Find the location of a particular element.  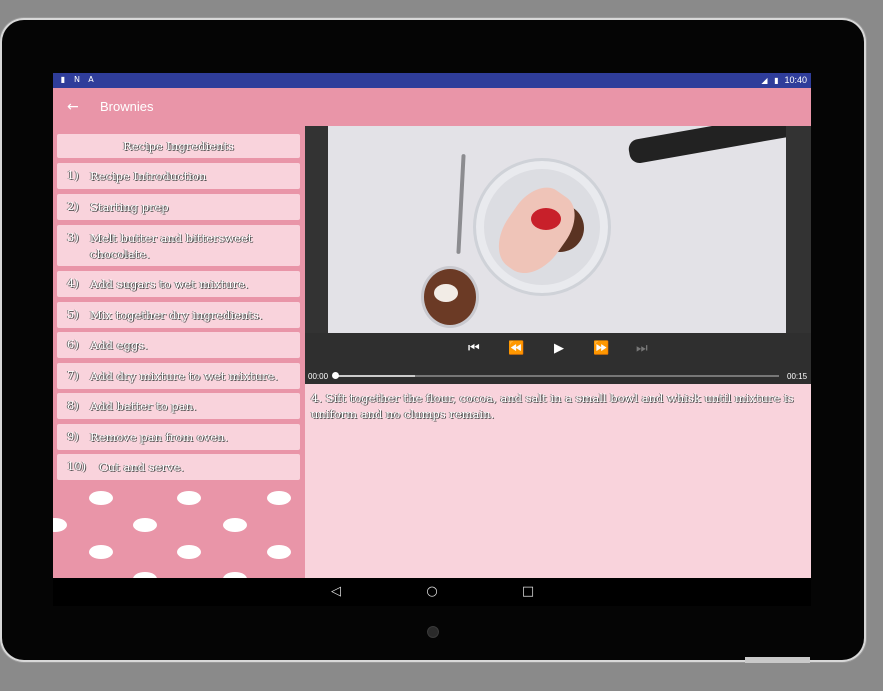

video-cup-contents is located at coordinates (446, 293).